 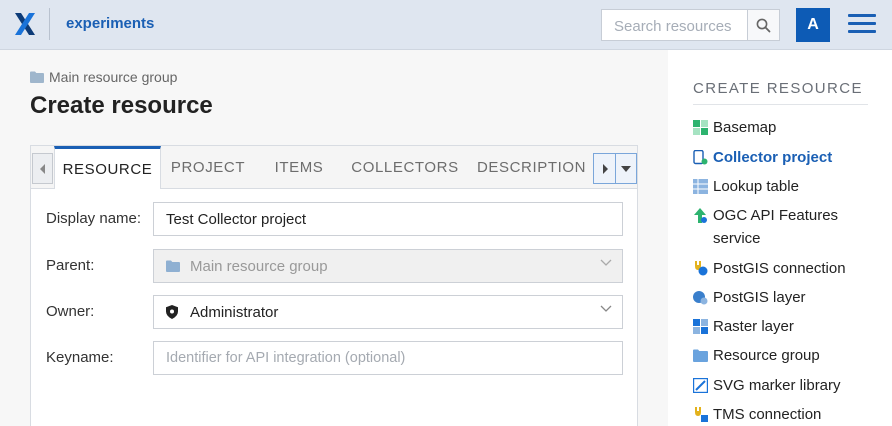 What do you see at coordinates (70, 265) in the screenshot?
I see `parent-label: Parent:` at bounding box center [70, 265].